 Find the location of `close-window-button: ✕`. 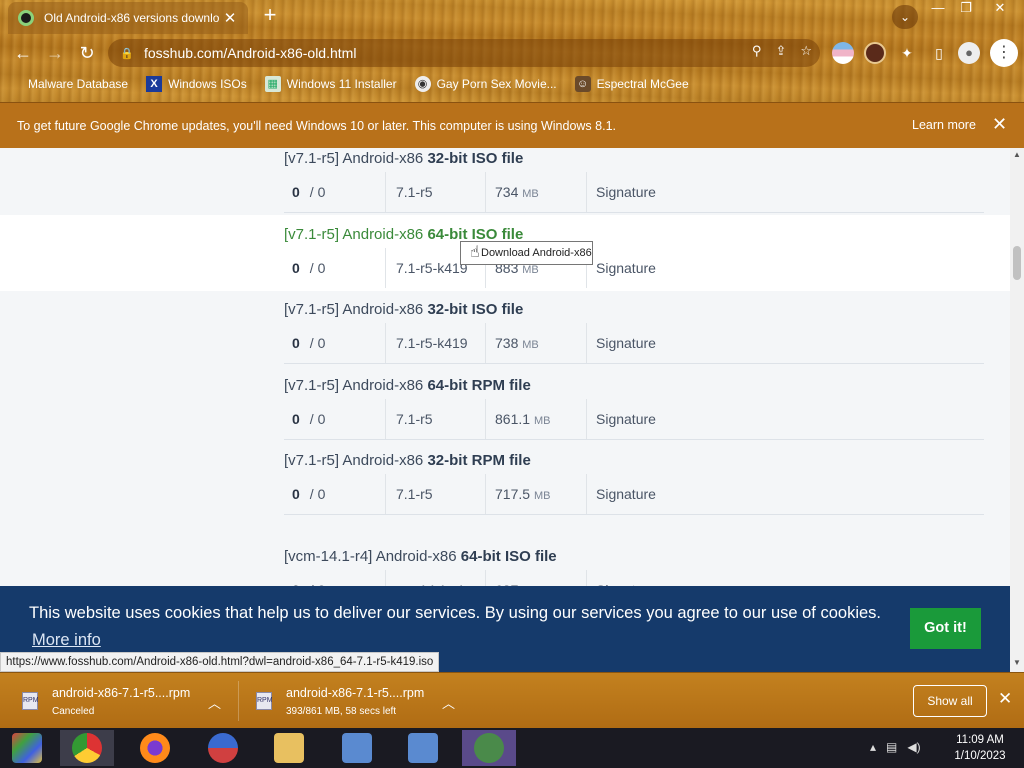

close-window-button: ✕ is located at coordinates (1000, 9).